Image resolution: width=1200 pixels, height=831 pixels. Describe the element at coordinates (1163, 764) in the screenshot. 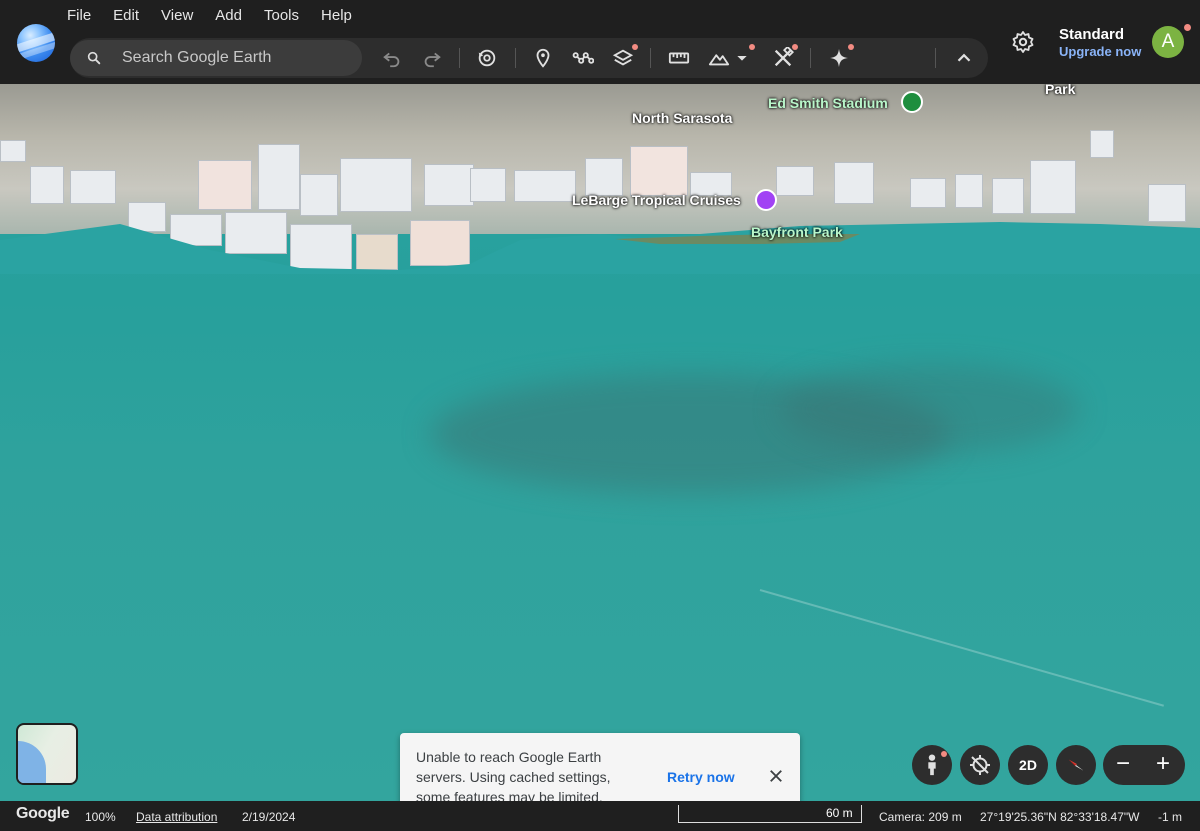

I see `zoom-in-button: +` at that location.